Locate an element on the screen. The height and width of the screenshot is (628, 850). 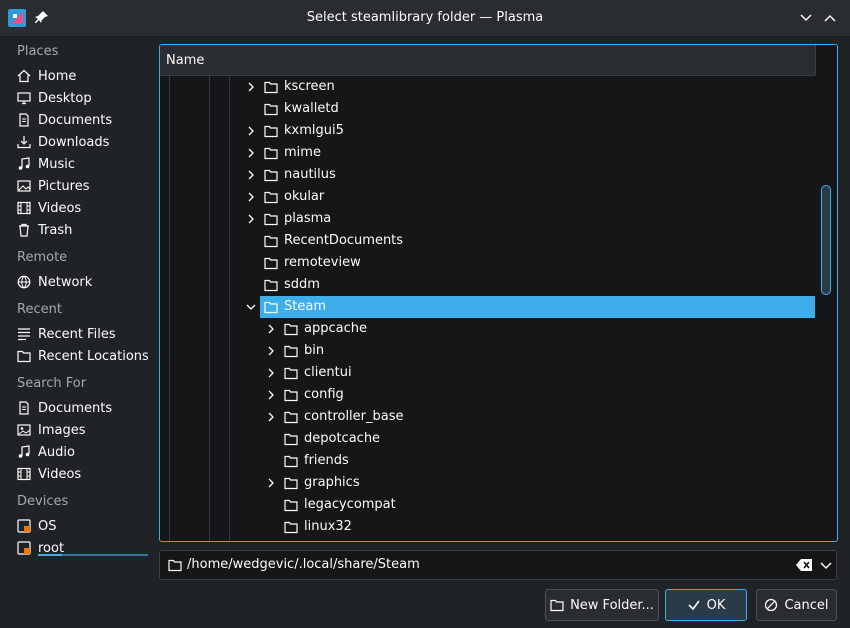
tree-row-remoteview: remoteview is located at coordinates (487, 263).